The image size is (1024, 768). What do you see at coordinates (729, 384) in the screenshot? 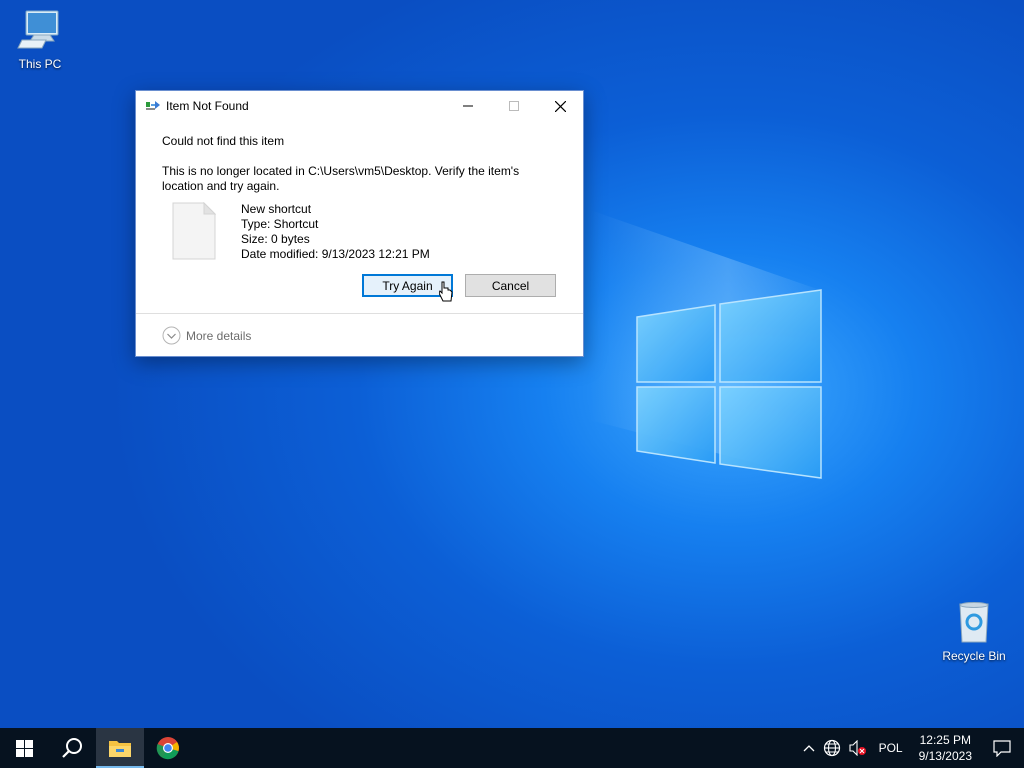
I see `windows-logo-wallpaper` at bounding box center [729, 384].